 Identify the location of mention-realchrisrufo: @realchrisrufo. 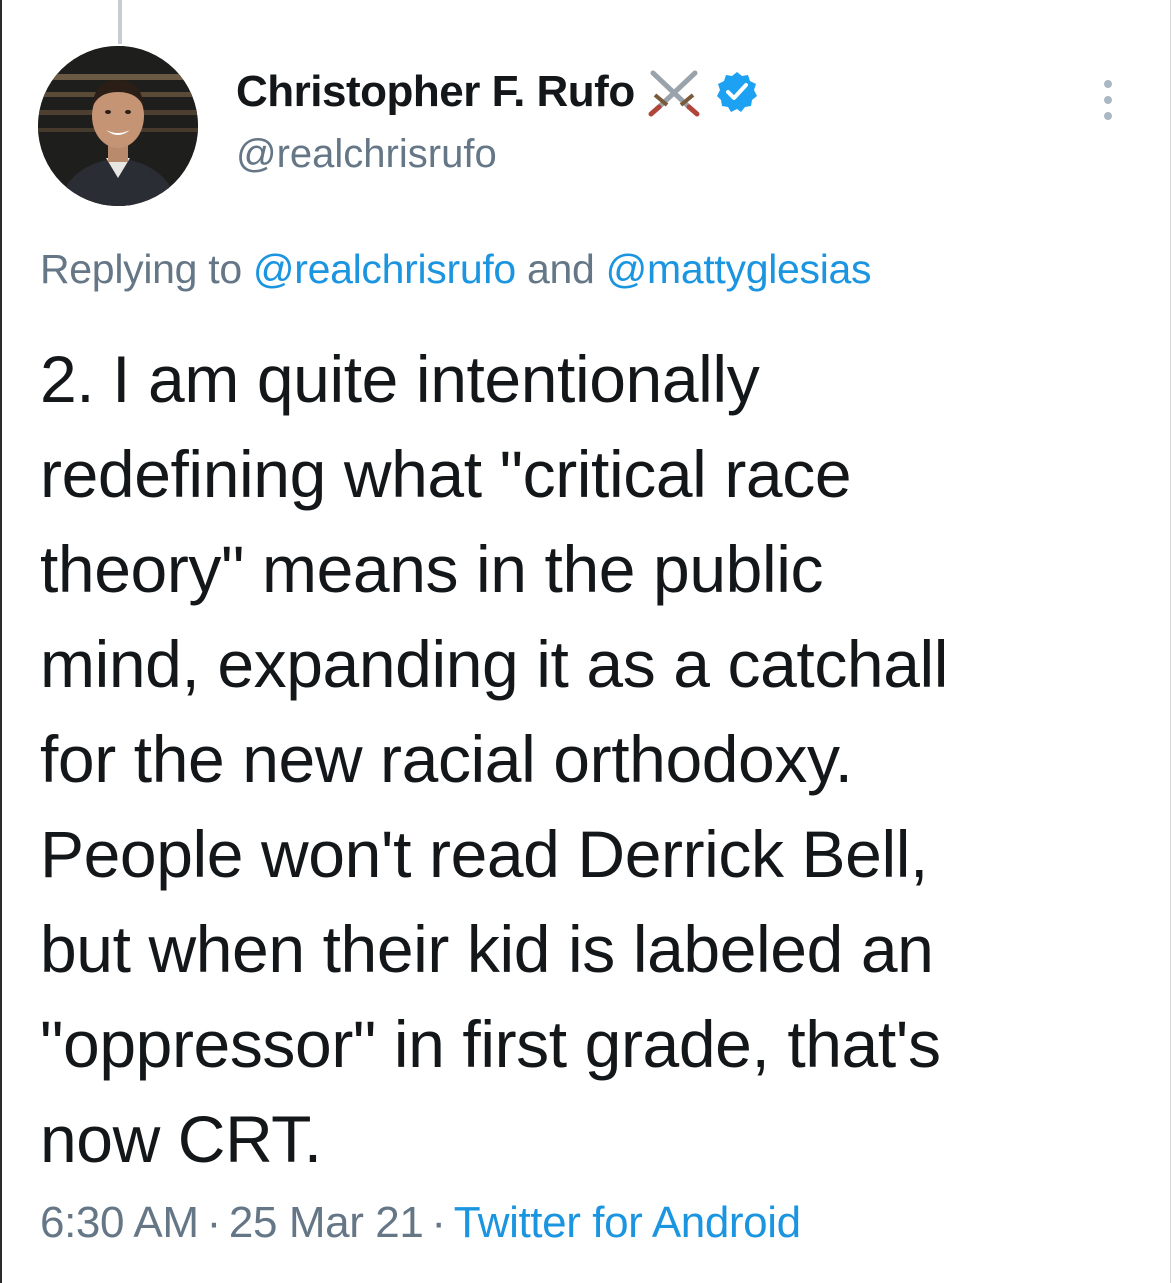
(384, 269).